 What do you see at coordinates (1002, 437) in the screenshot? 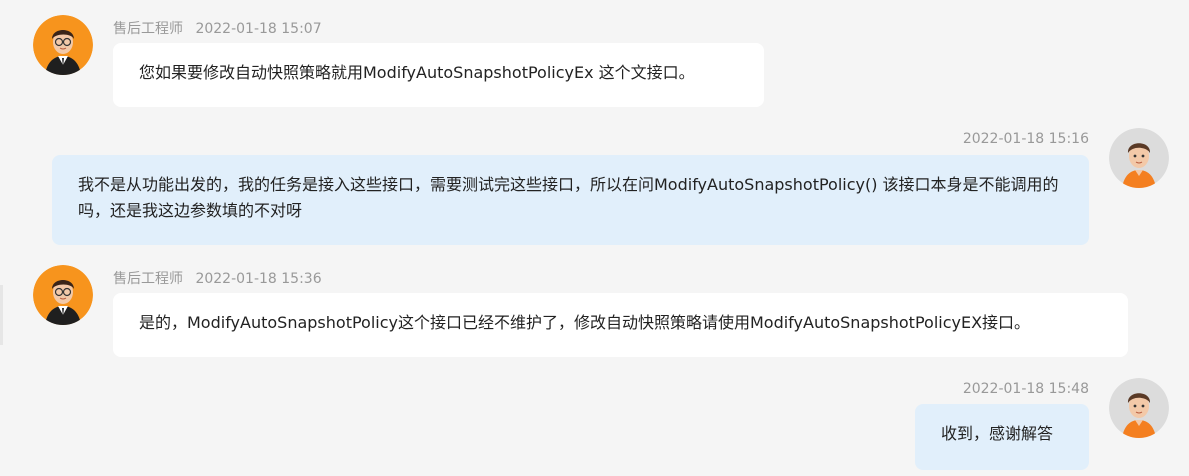
I see `message-bubble: 收到，感谢解答` at bounding box center [1002, 437].